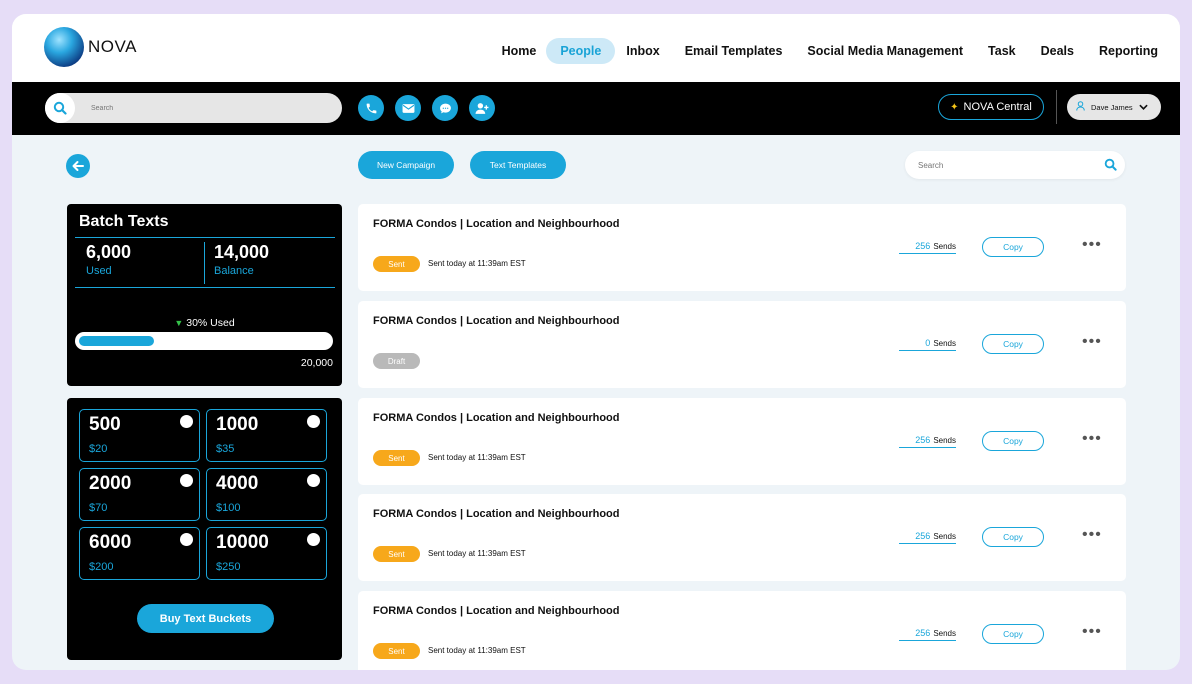 The image size is (1192, 684). Describe the element at coordinates (201, 108) in the screenshot. I see `global-search-input` at that location.